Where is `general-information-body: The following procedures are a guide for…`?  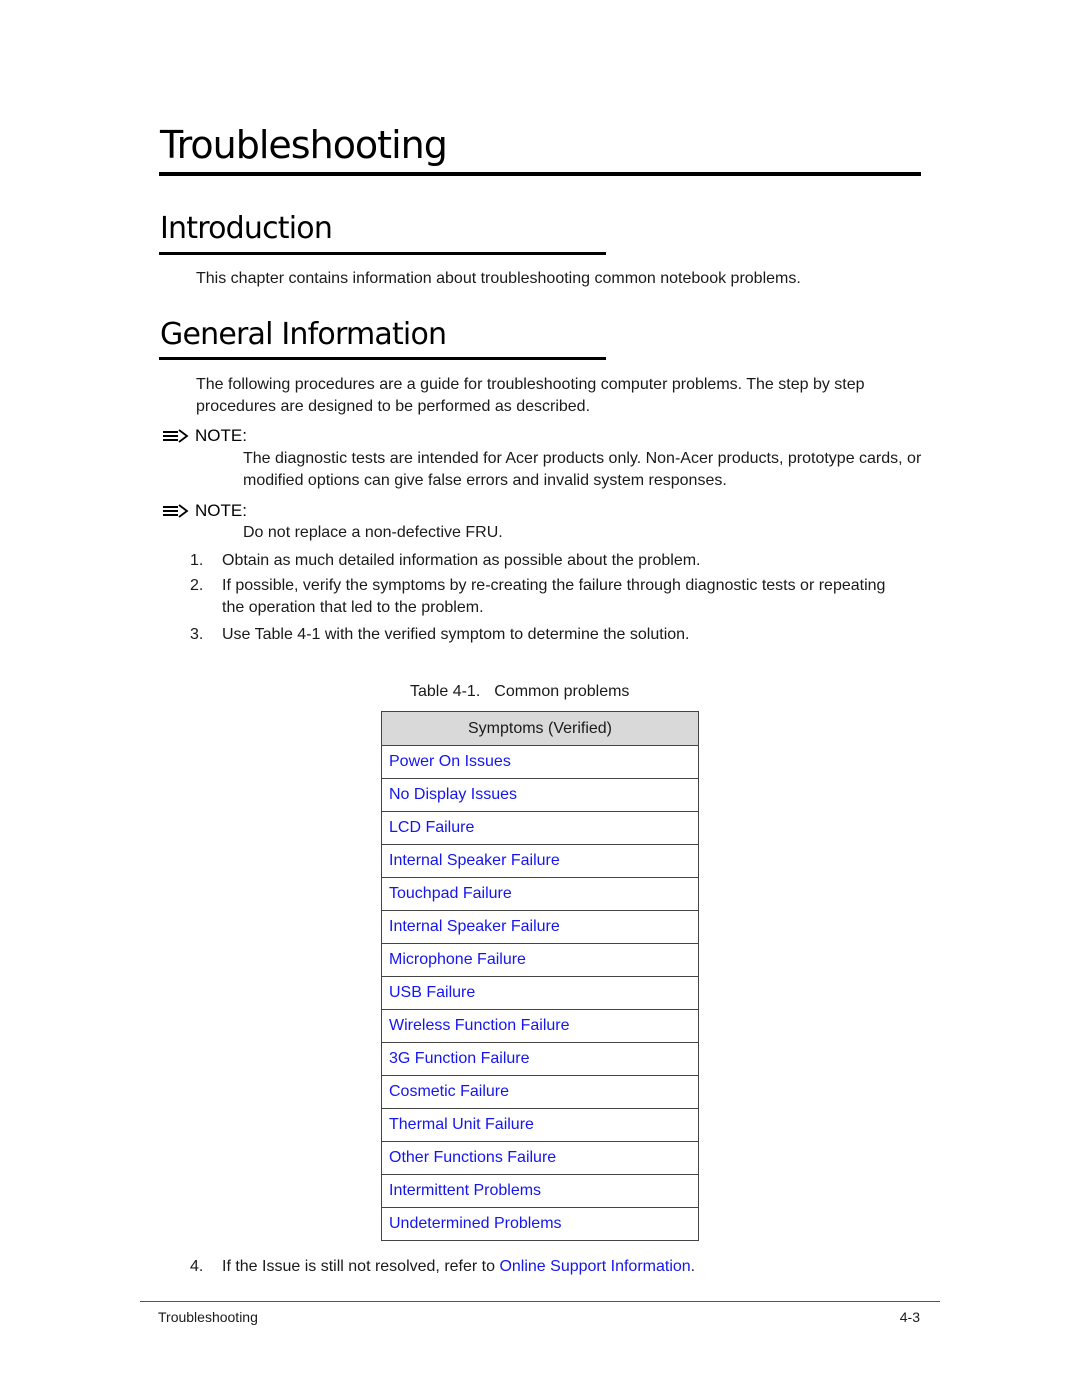
general-information-body: The following procedures are a guide for… is located at coordinates (530, 395).